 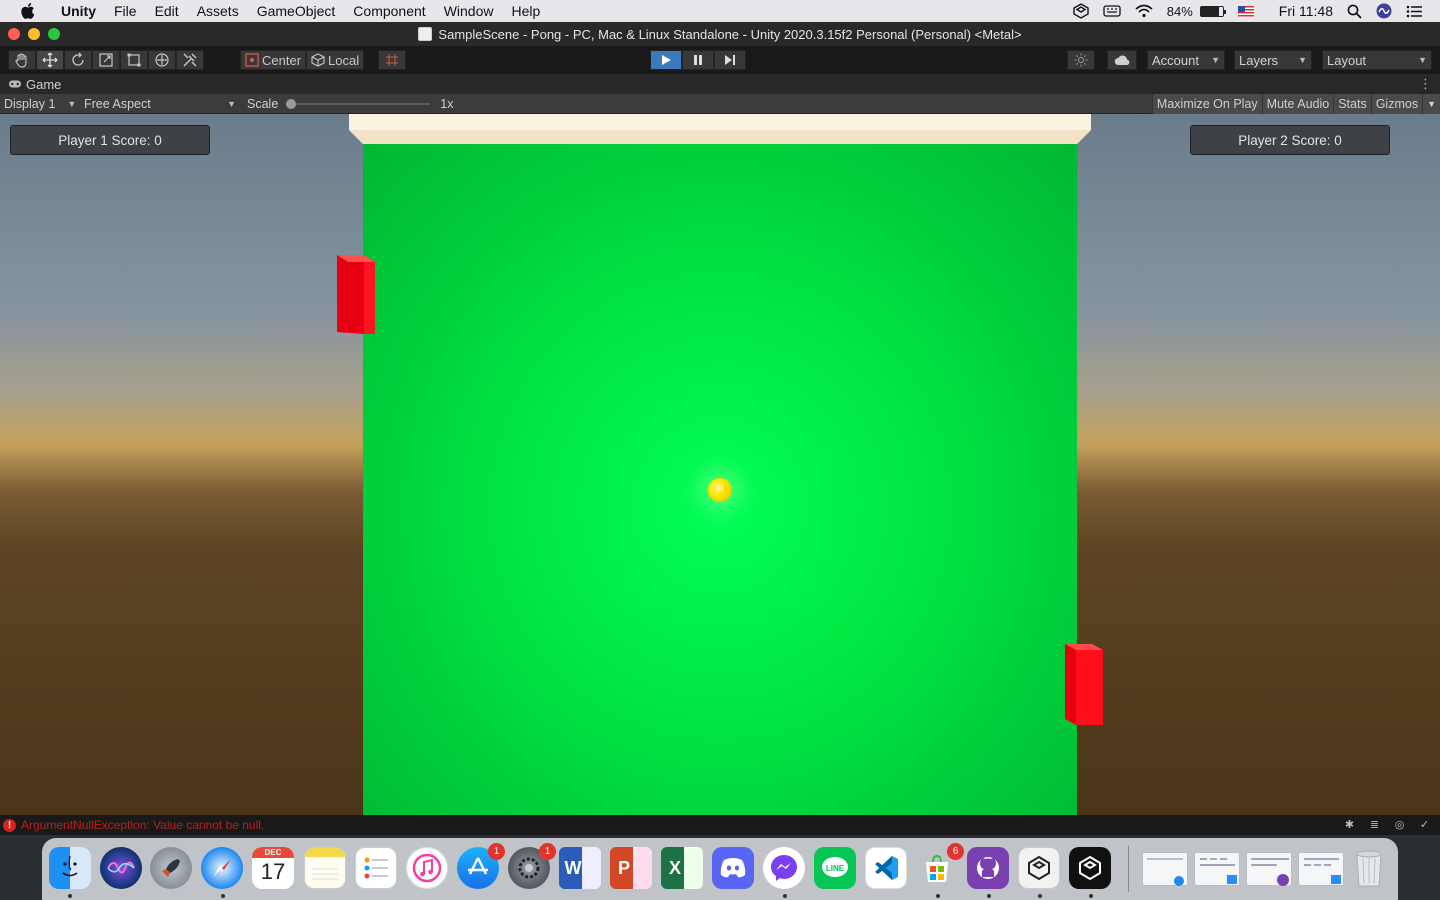 What do you see at coordinates (1369, 868) in the screenshot?
I see `trash-icon` at bounding box center [1369, 868].